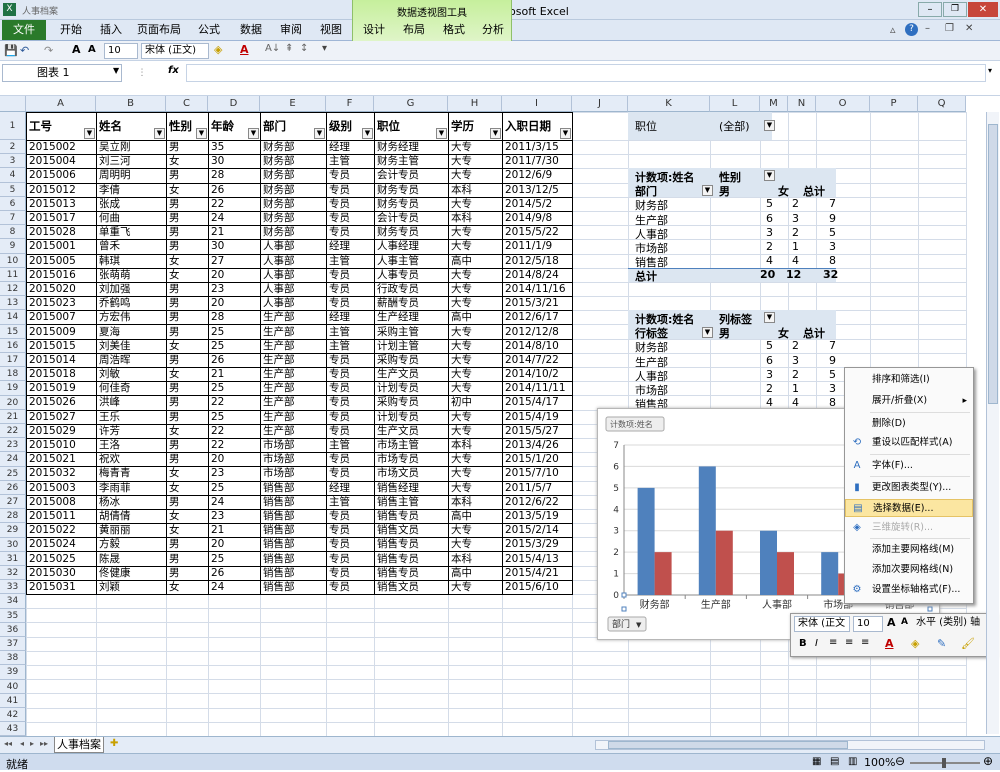 The width and height of the screenshot is (1000, 772). What do you see at coordinates (175, 51) in the screenshot?
I see `font-name-box: 宋体 (正文)` at bounding box center [175, 51].